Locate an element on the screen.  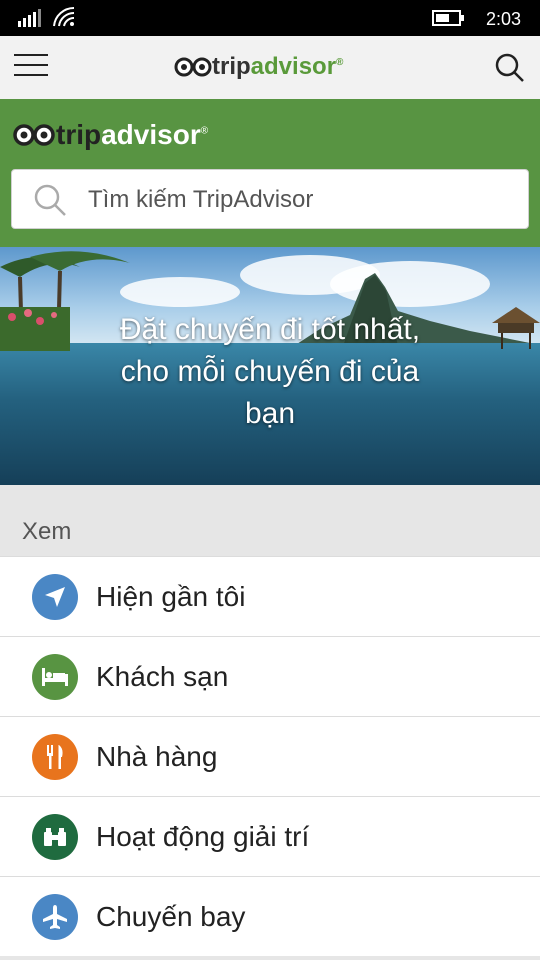
hamburger-menu-button is located at coordinates (31, 67).